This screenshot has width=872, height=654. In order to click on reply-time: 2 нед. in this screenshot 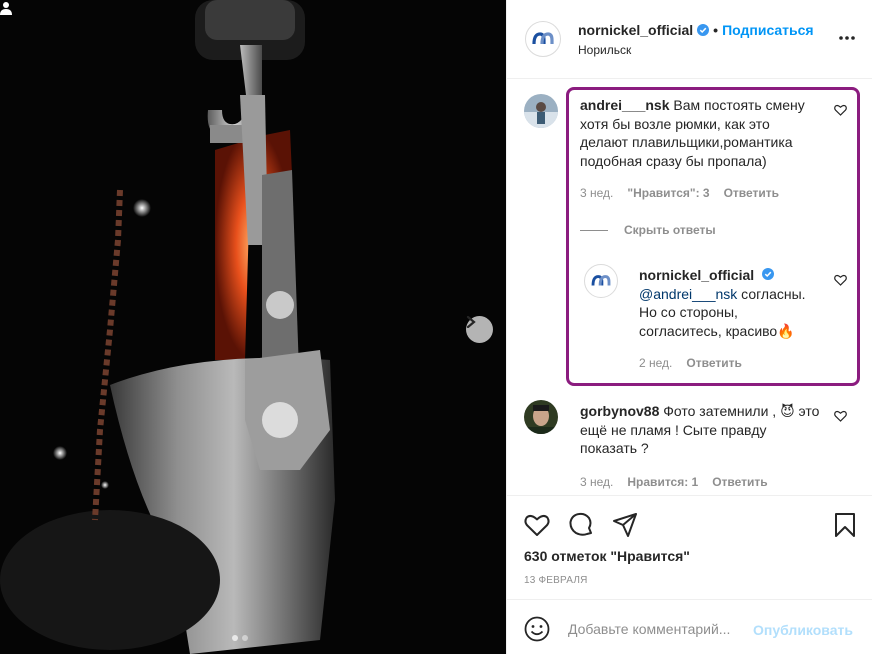, I will do `click(655, 363)`.